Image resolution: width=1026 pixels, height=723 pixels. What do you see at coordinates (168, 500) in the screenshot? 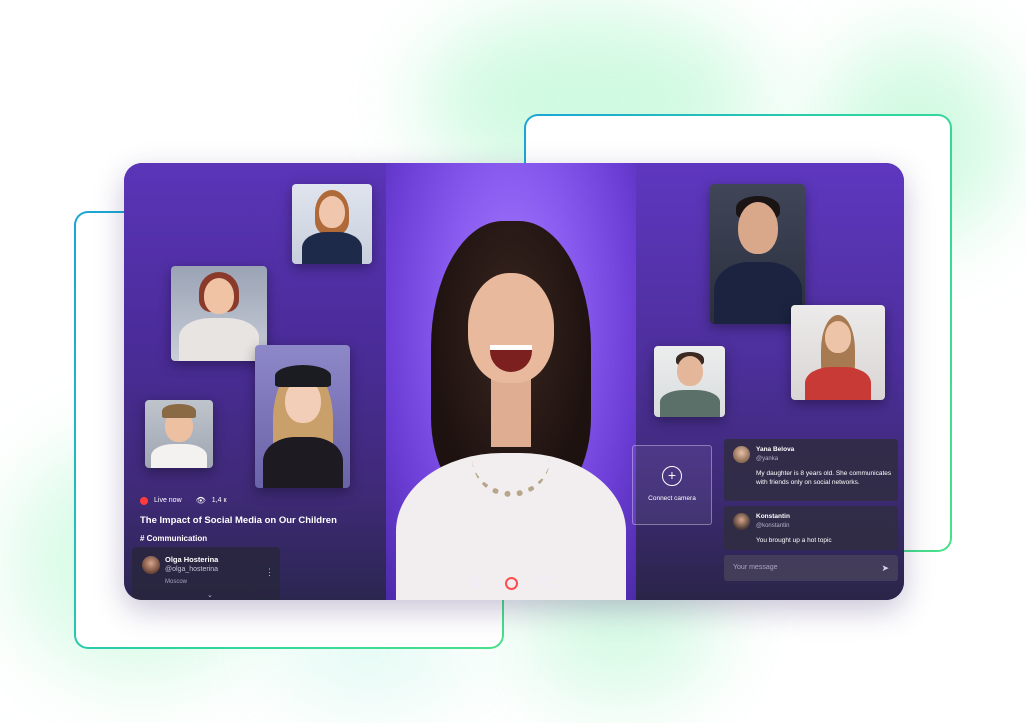
I see `live-label: Live now` at bounding box center [168, 500].